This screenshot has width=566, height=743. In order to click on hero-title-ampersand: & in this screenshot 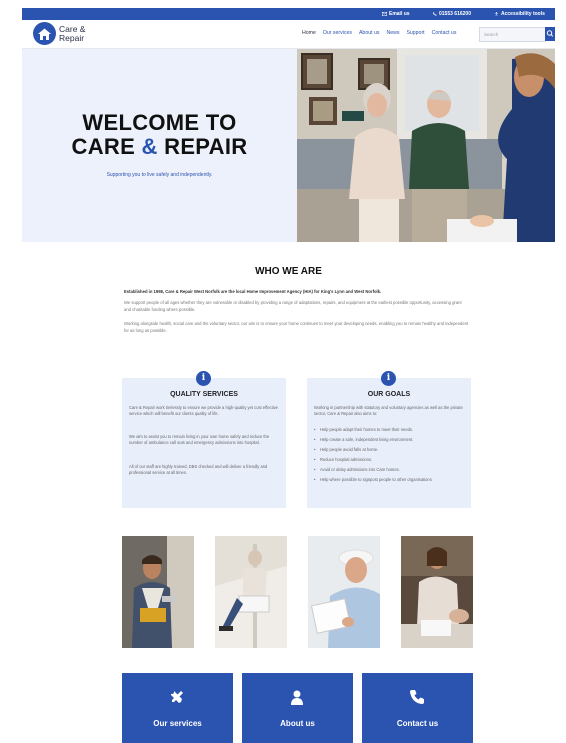, I will do `click(149, 146)`.